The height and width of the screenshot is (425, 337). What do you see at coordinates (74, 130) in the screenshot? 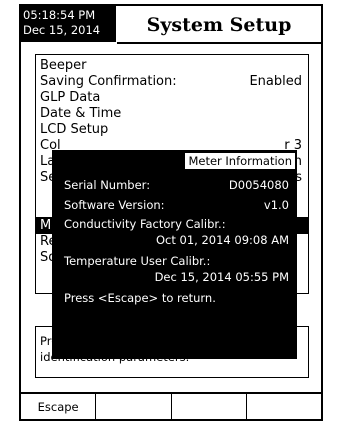
I see `menu-item-lcd-setup: LCD Setup` at bounding box center [74, 130].